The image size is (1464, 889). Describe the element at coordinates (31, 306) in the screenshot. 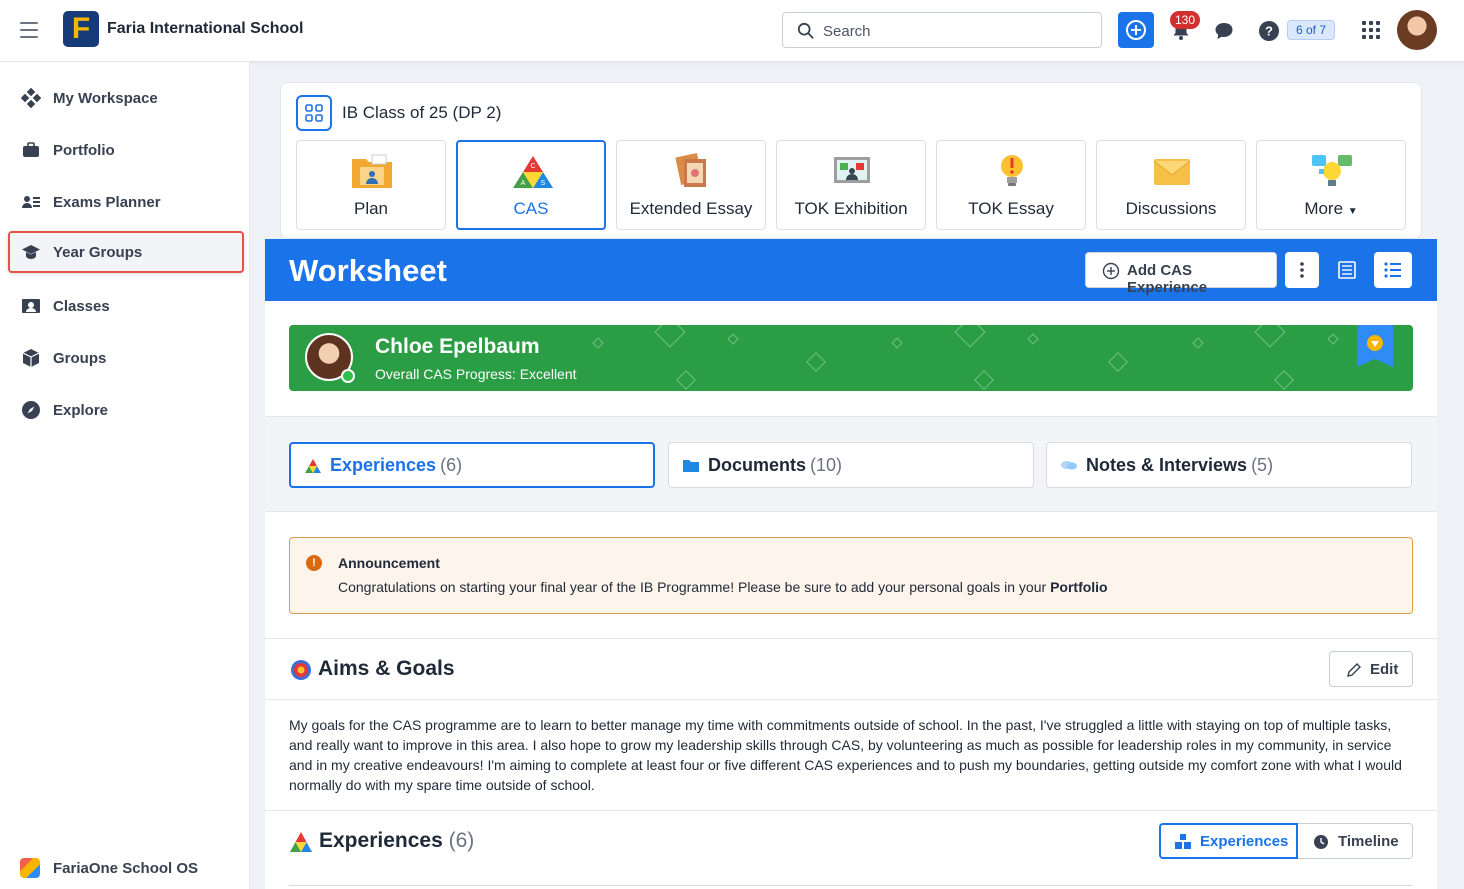

I see `classes-icon` at that location.